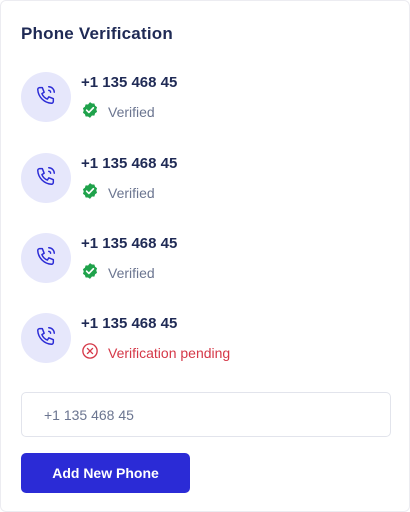 Image resolution: width=410 pixels, height=512 pixels. Describe the element at coordinates (169, 352) in the screenshot. I see `status-label: Verification pending` at that location.